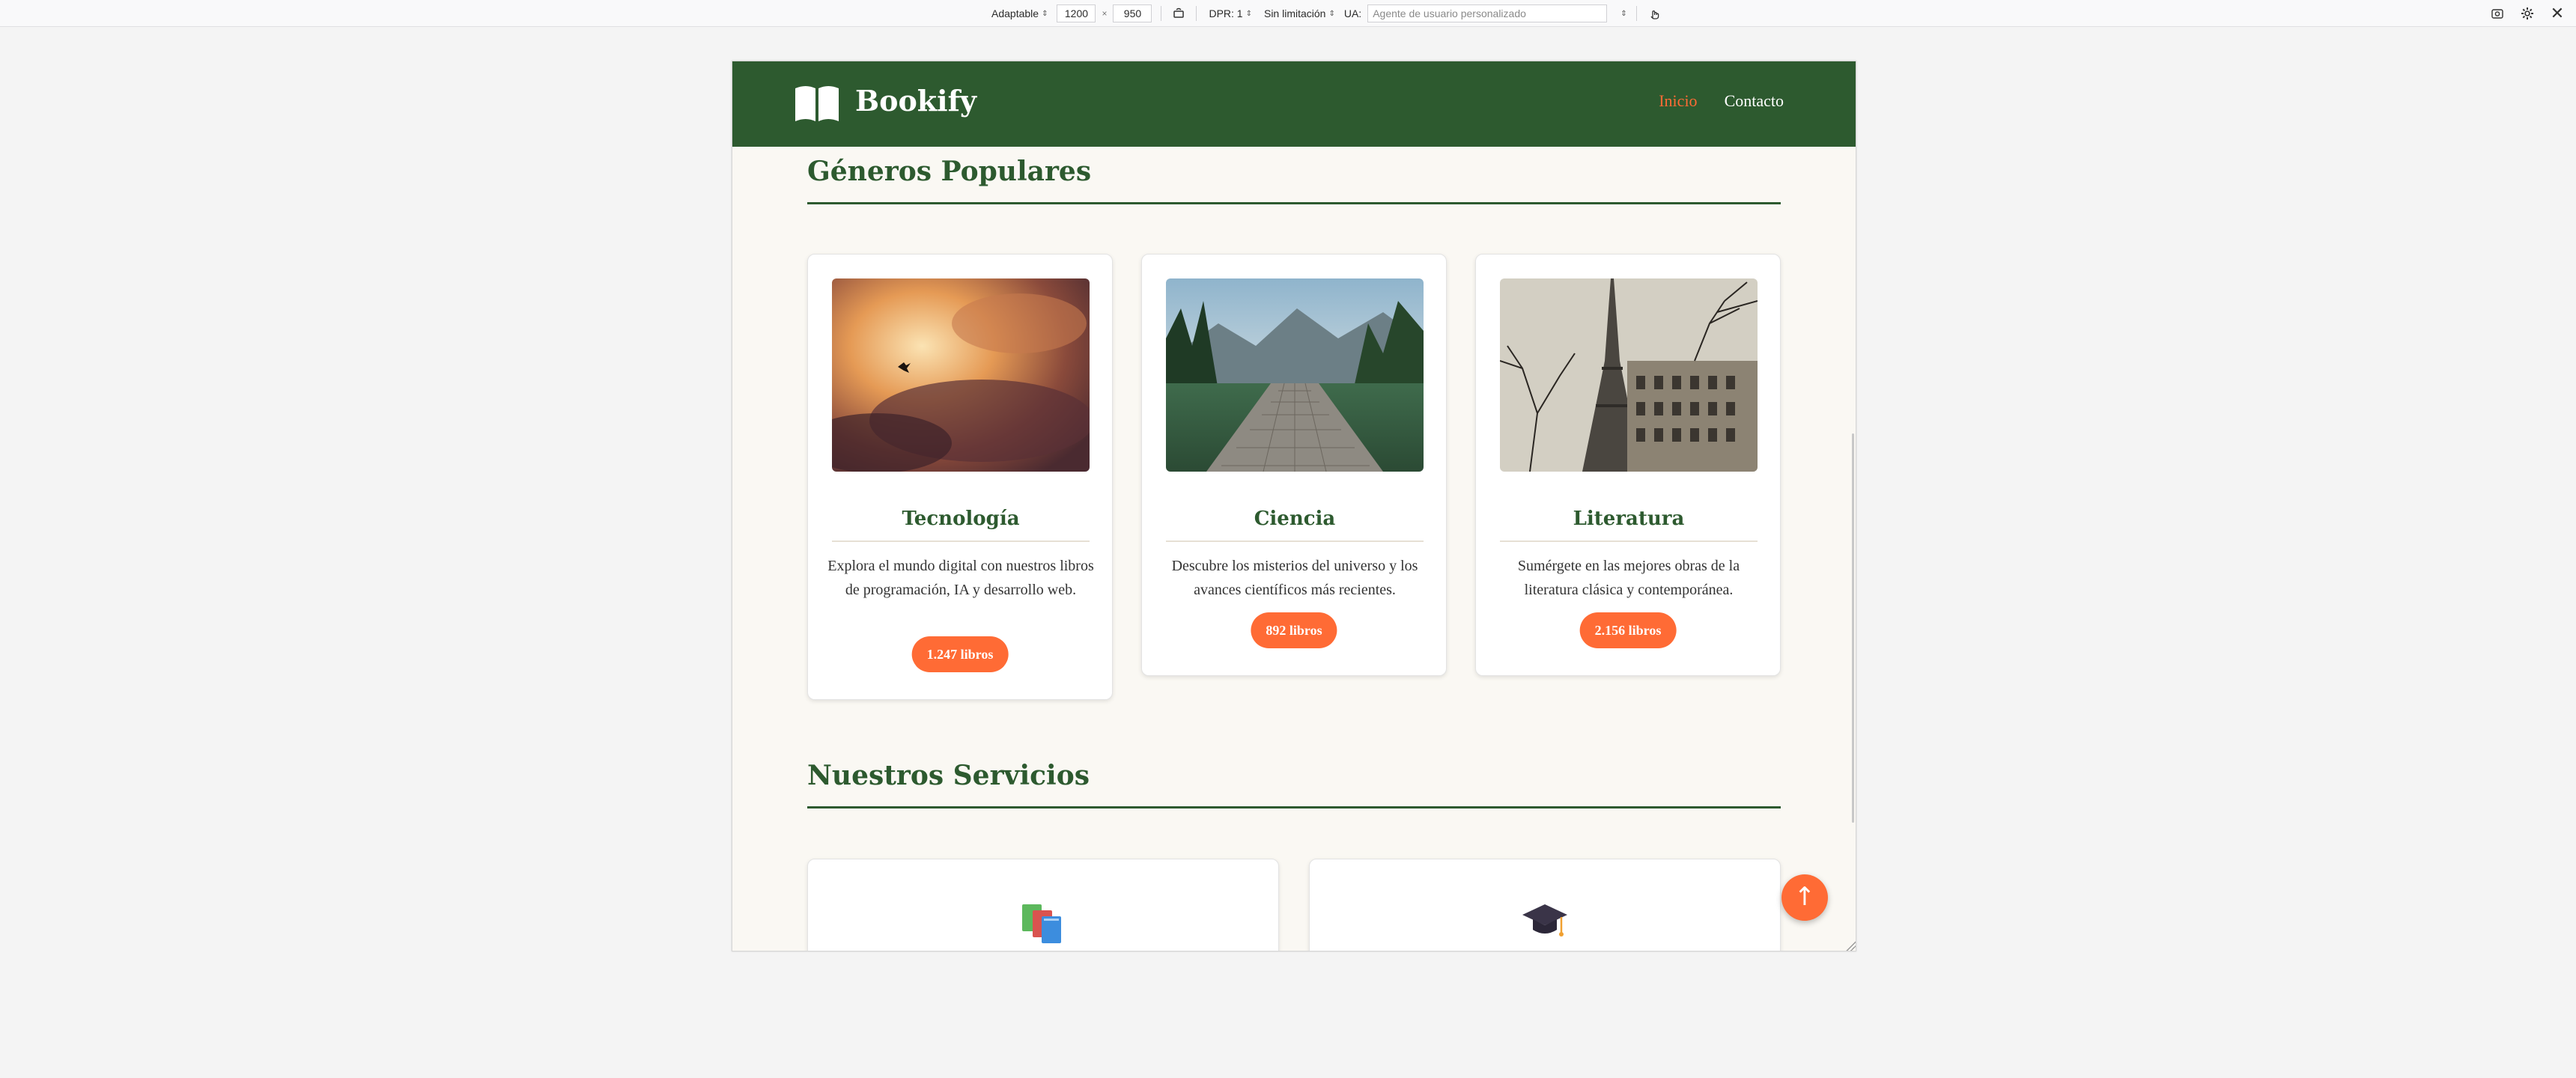 The width and height of the screenshot is (2576, 1078). What do you see at coordinates (817, 103) in the screenshot?
I see `open-book-icon` at bounding box center [817, 103].